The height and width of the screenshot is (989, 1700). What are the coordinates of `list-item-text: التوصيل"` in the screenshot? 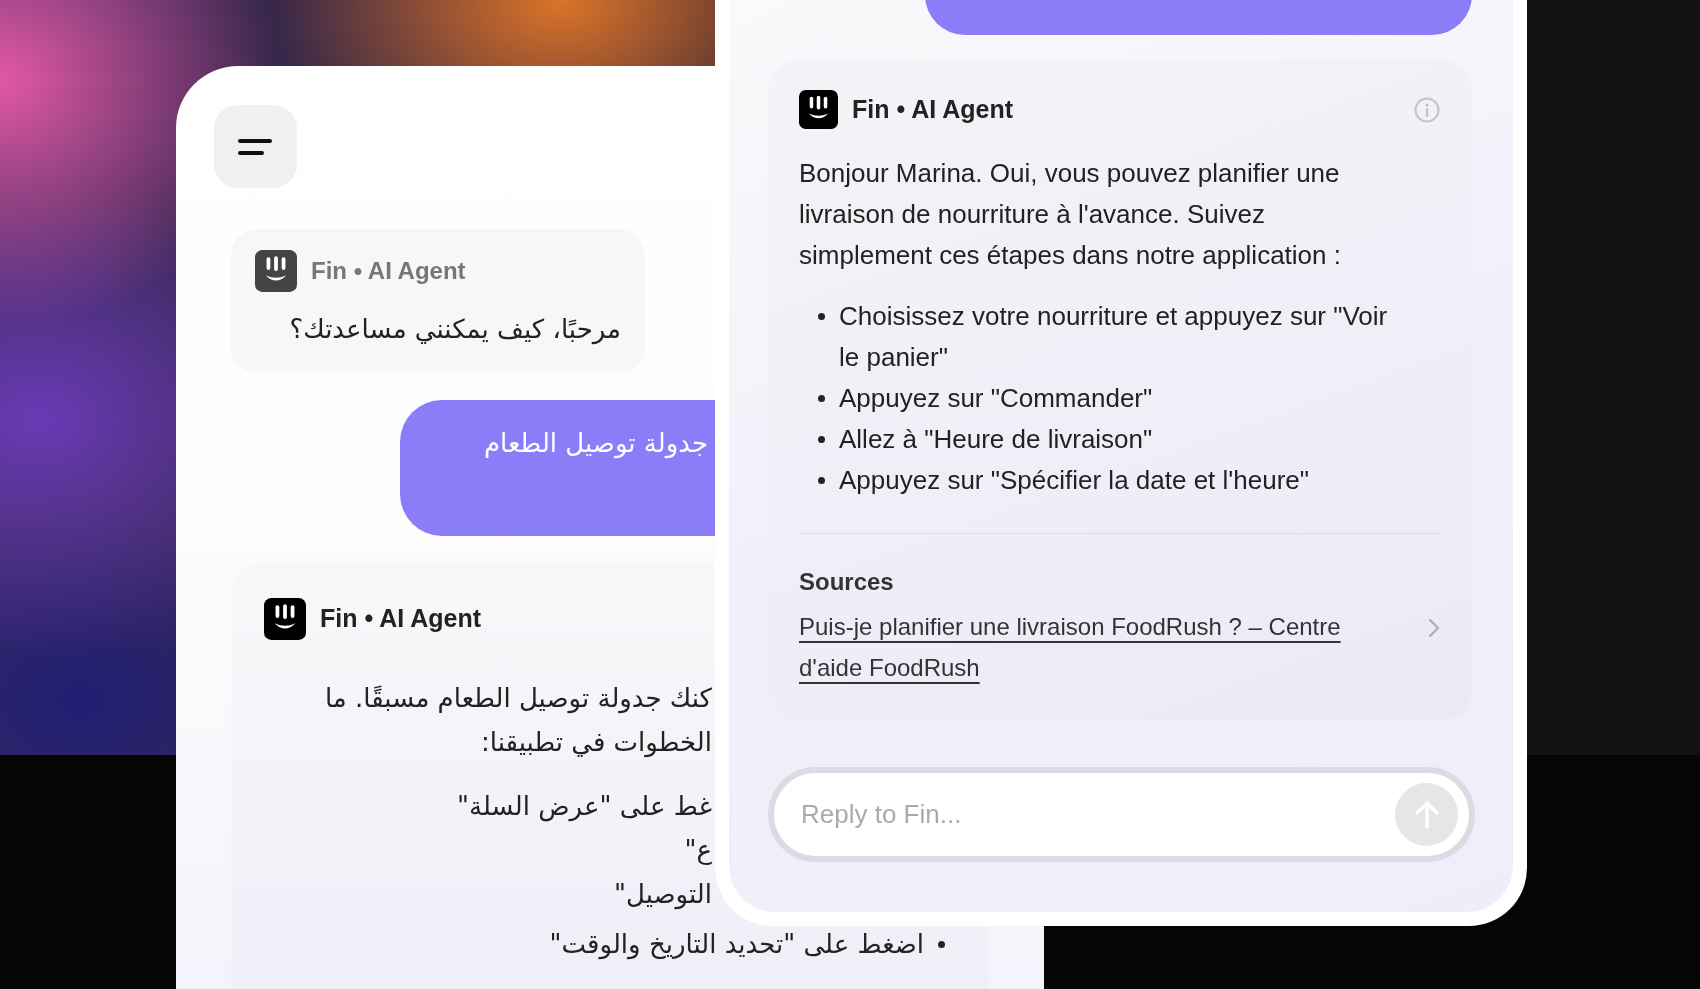 It's located at (663, 894).